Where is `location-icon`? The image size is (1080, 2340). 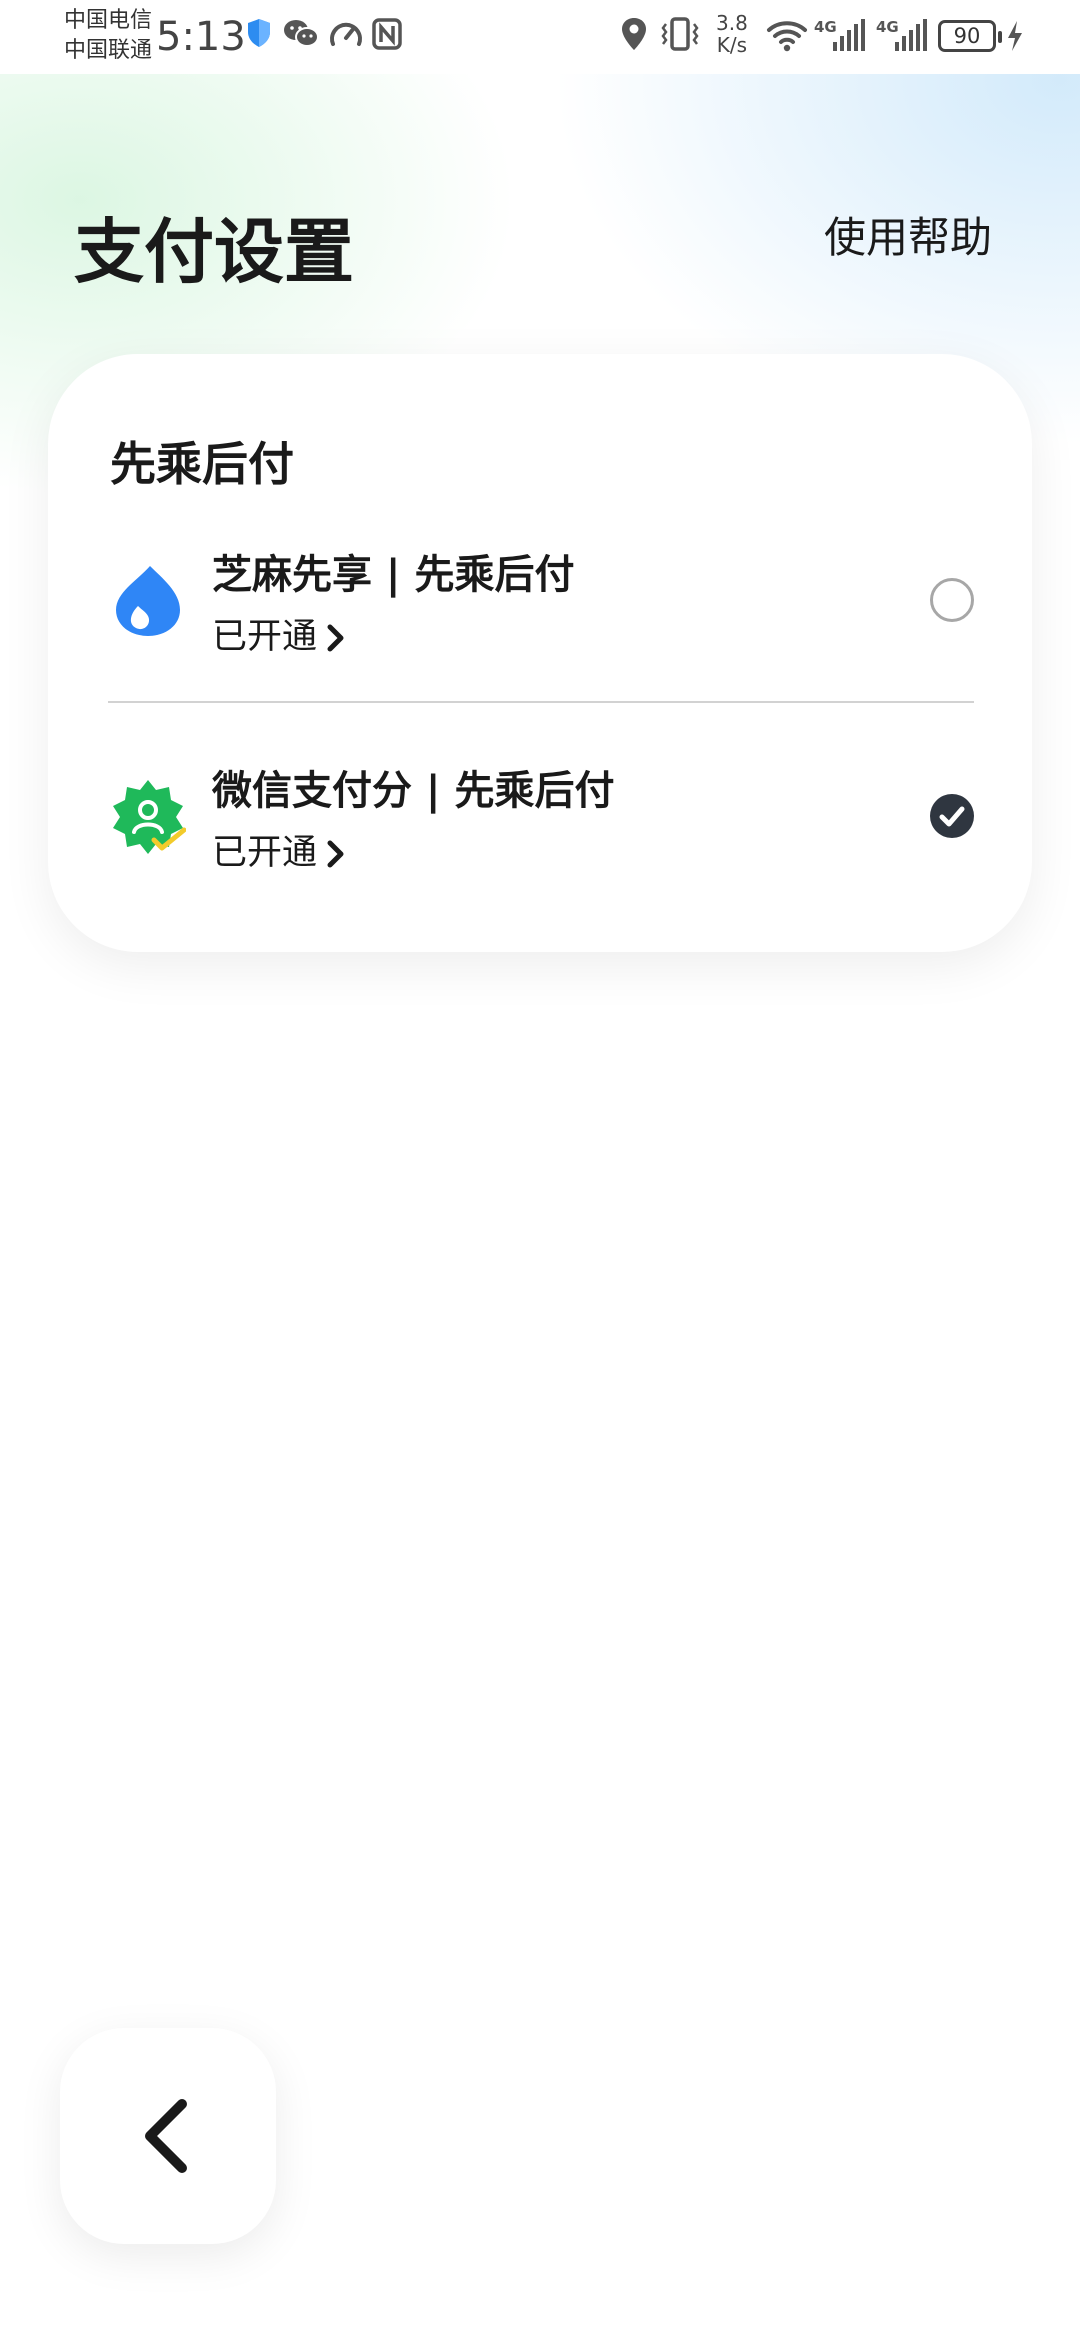 location-icon is located at coordinates (634, 34).